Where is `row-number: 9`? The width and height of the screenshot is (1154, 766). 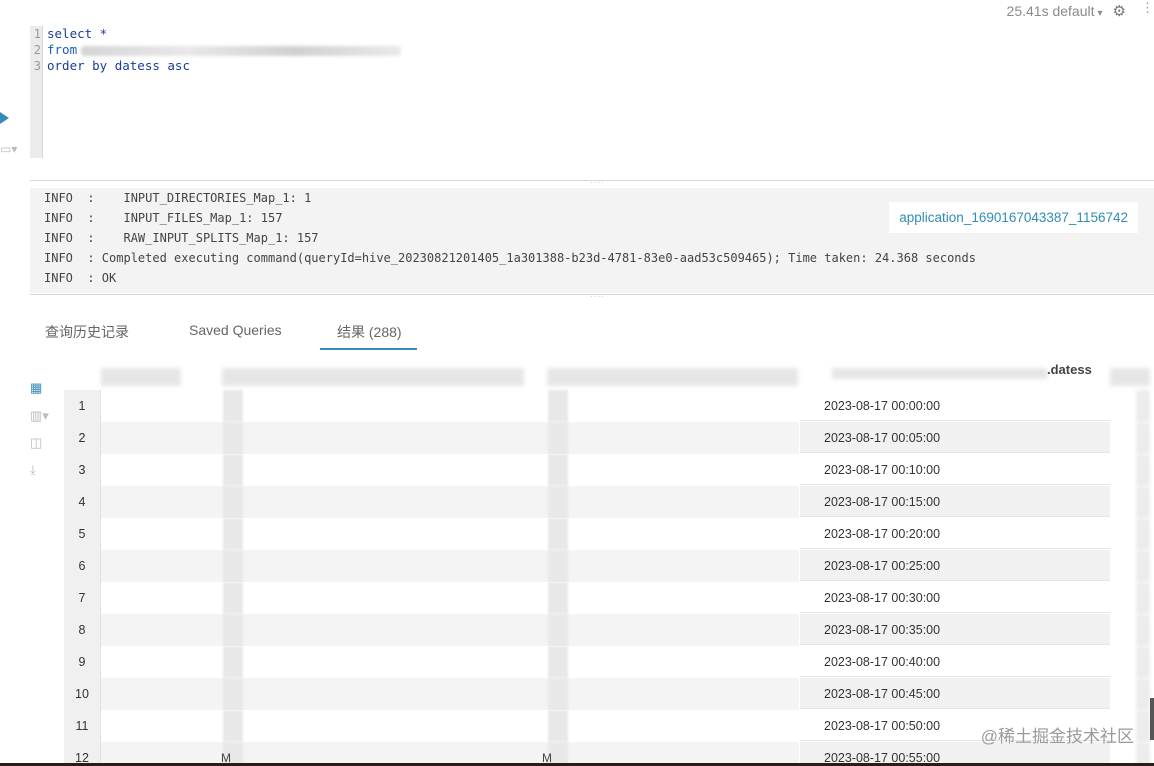
row-number: 9 is located at coordinates (82, 662).